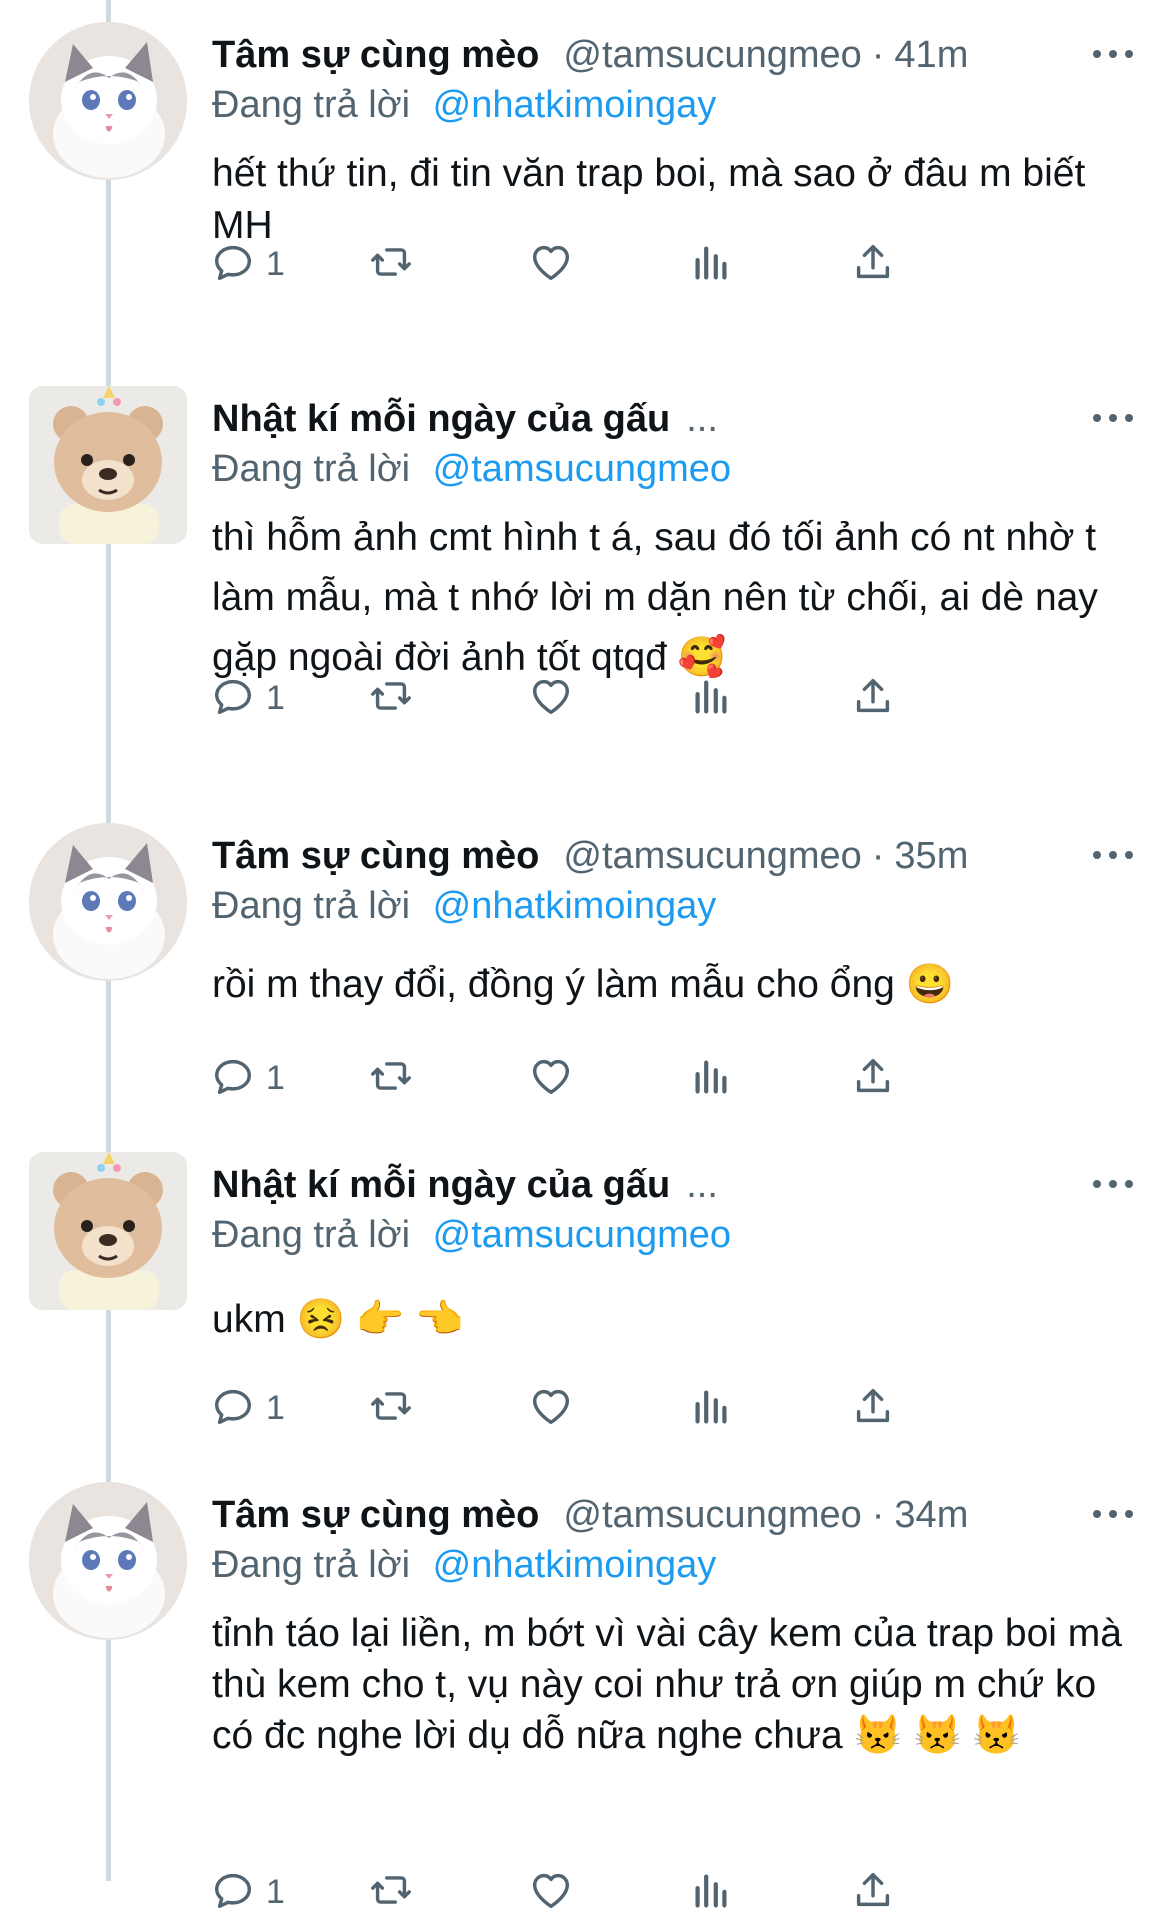  Describe the element at coordinates (583, 984) in the screenshot. I see `tweet-text: rồi m thay đổi, đồng ý làm mẫu cho ổng 😀` at that location.